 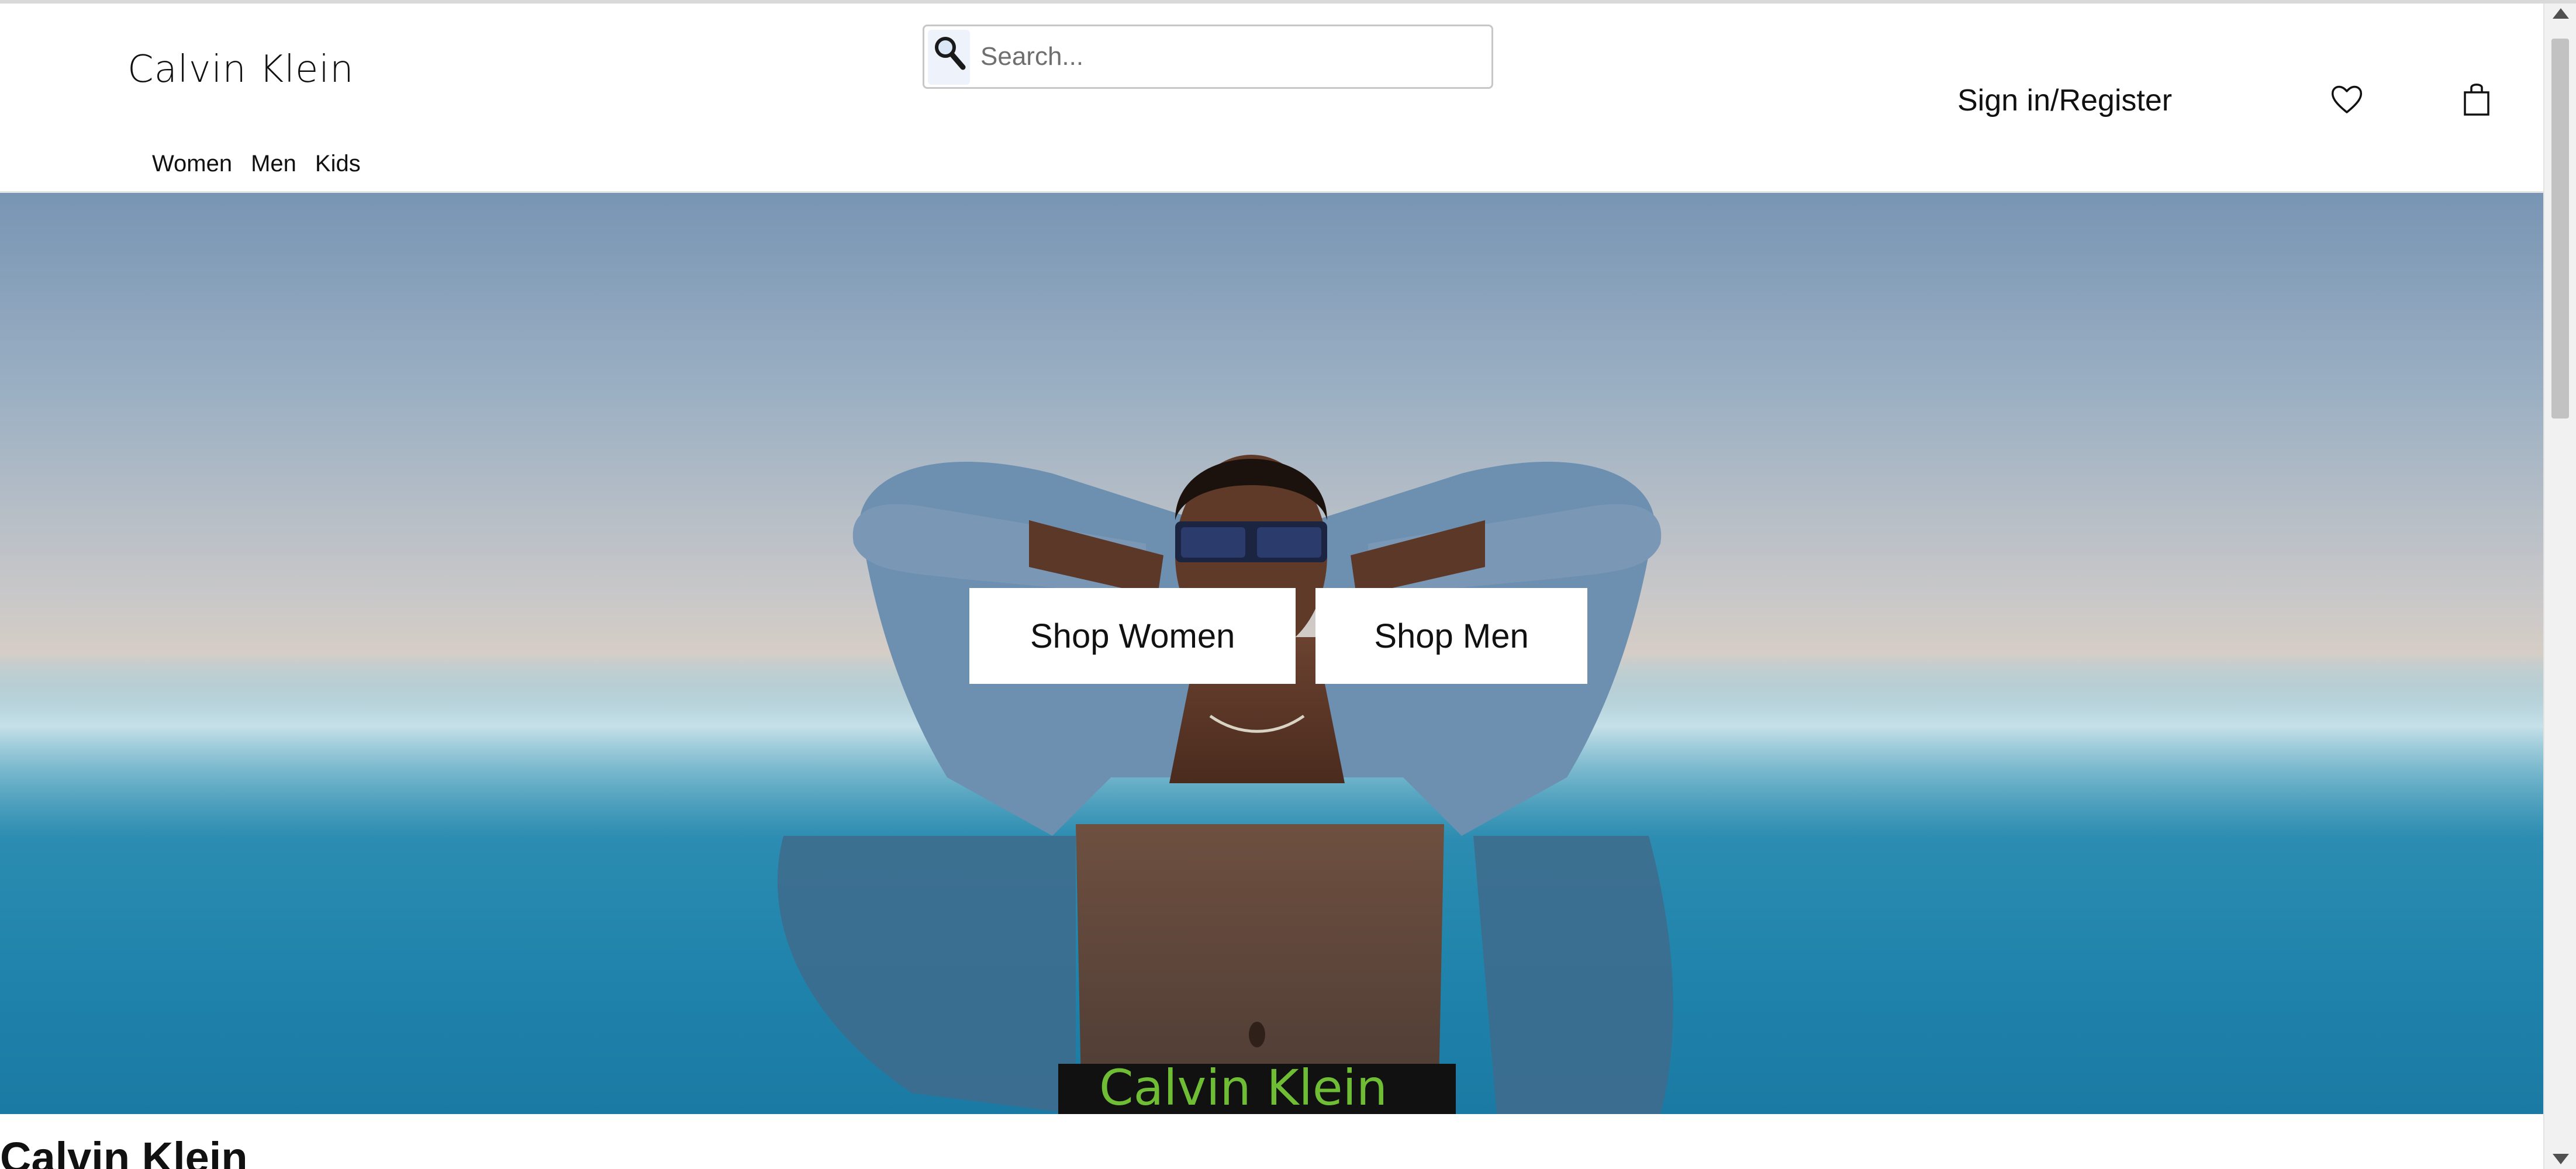 I want to click on hero-cta-group: Shop Women Shop Men, so click(x=1278, y=636).